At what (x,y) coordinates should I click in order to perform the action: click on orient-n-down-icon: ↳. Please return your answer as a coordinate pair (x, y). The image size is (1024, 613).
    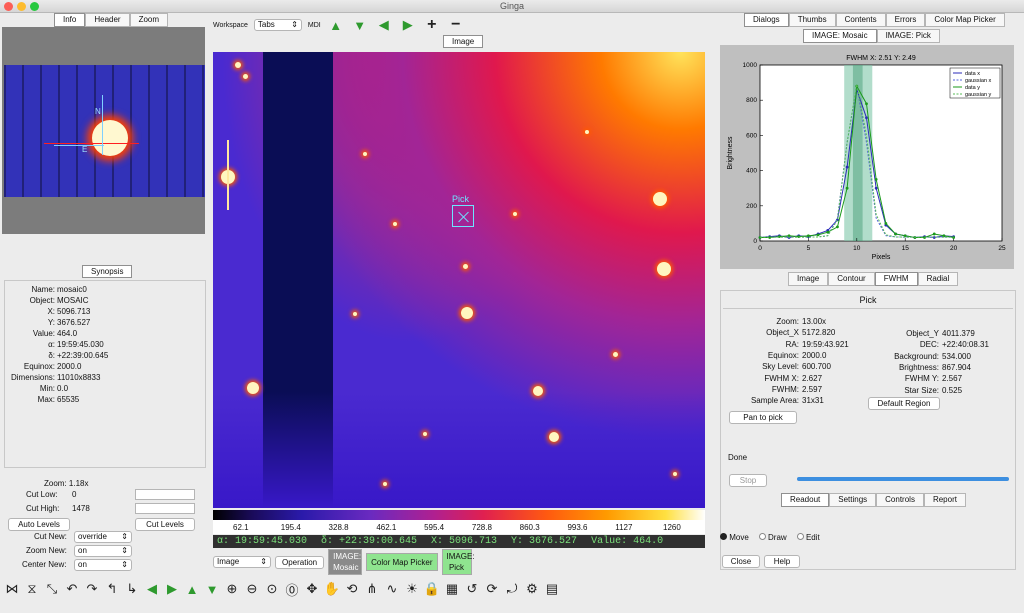
    Looking at the image, I should click on (132, 589).